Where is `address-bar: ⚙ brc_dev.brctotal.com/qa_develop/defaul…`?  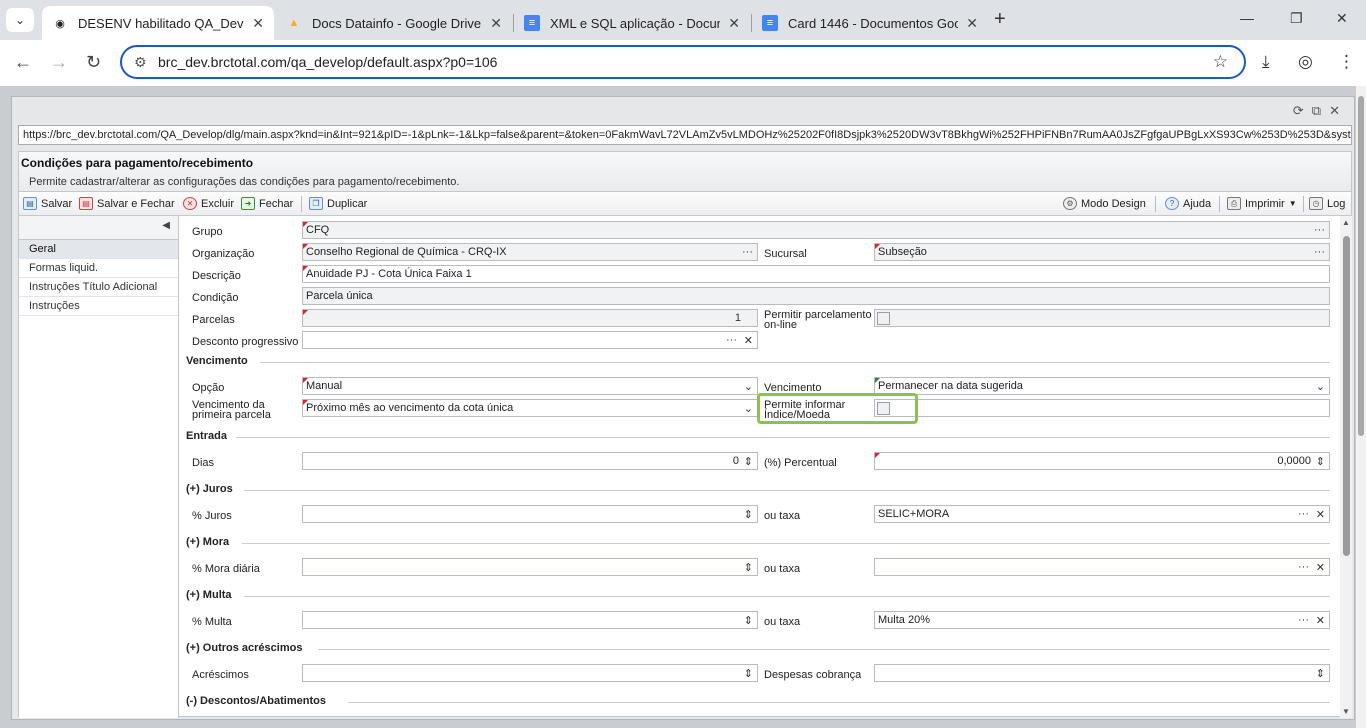 address-bar: ⚙ brc_dev.brctotal.com/qa_develop/defaul… is located at coordinates (683, 62).